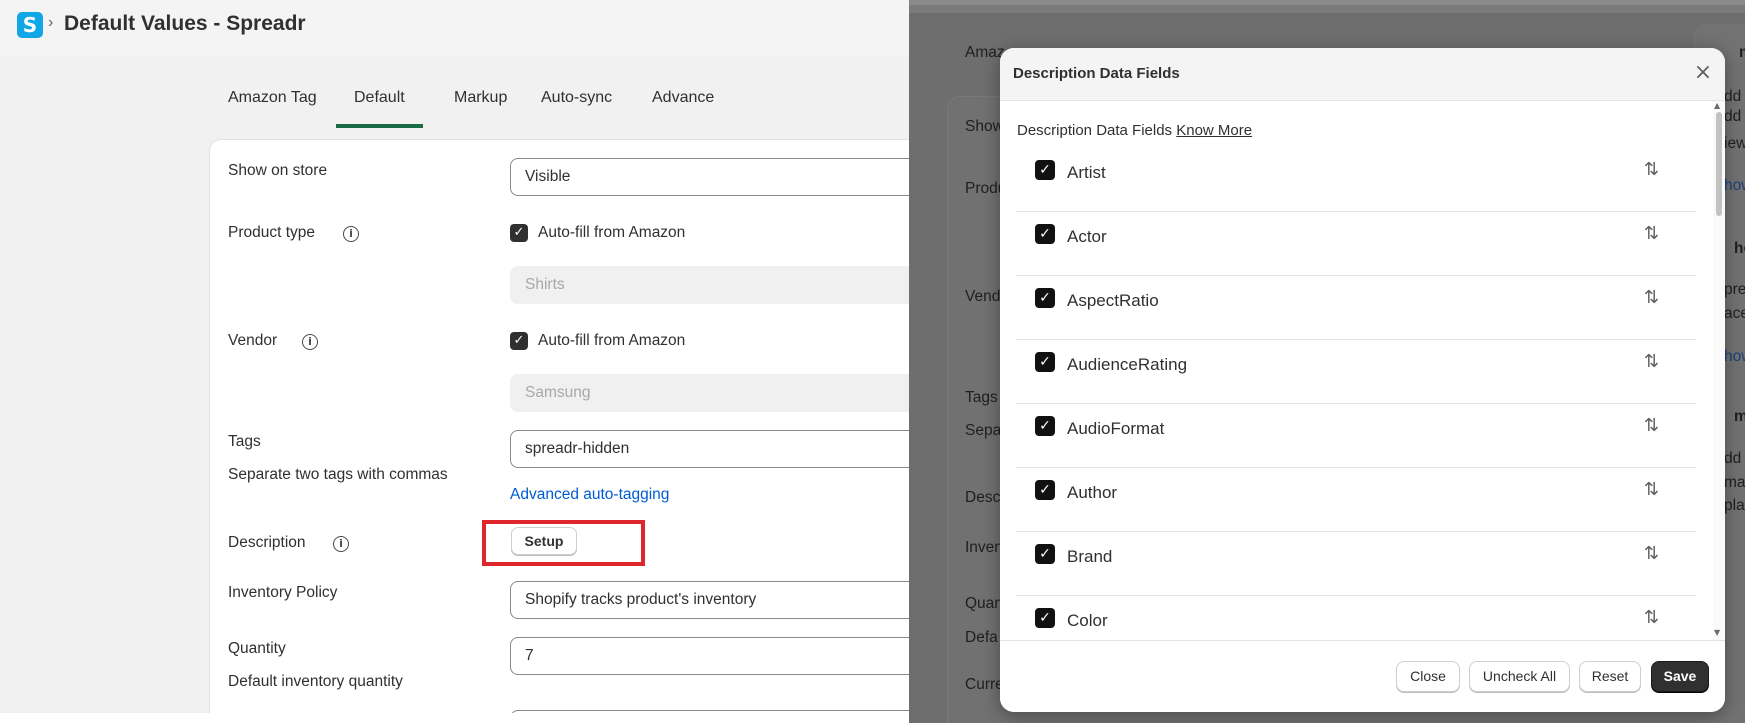  What do you see at coordinates (1087, 236) in the screenshot?
I see `field-label: Actor` at bounding box center [1087, 236].